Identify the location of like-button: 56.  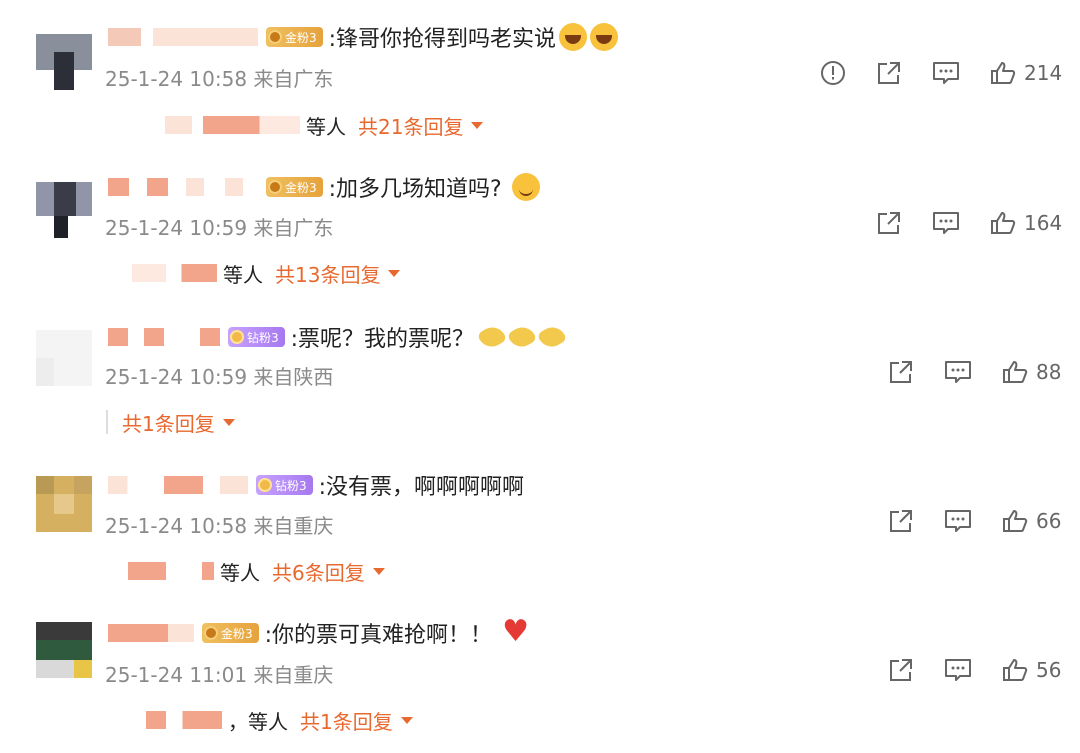
(1031, 670).